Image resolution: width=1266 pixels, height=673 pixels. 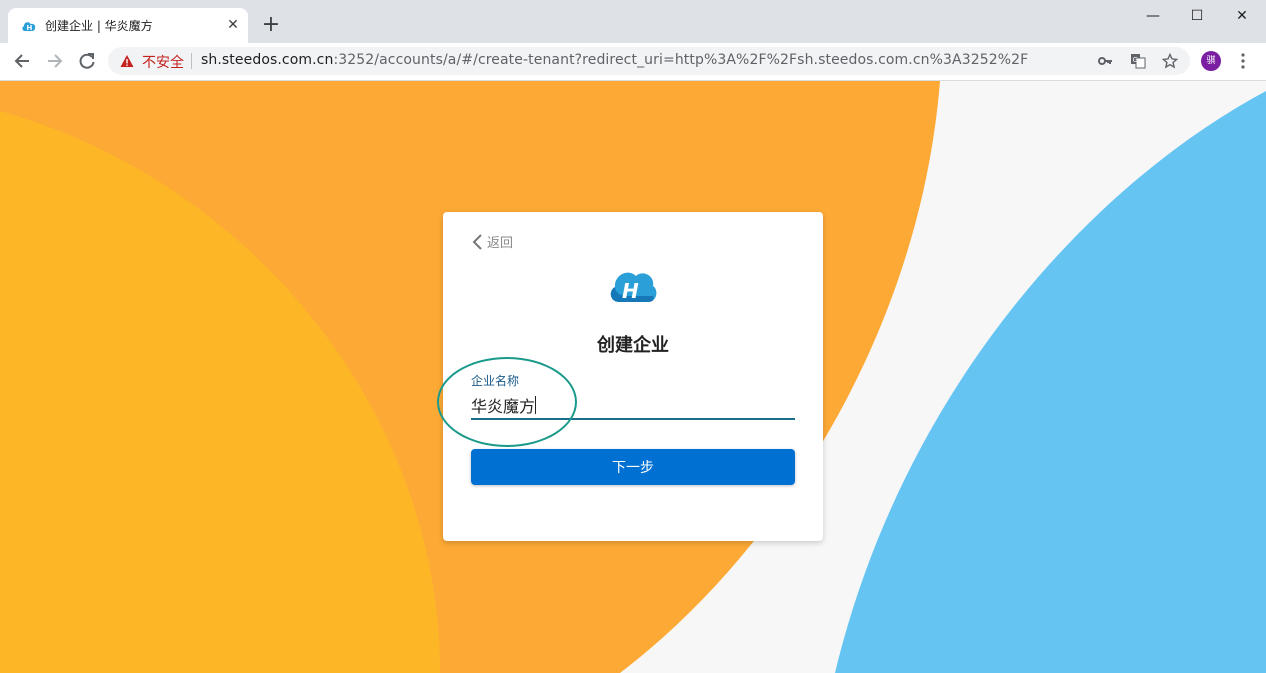 I want to click on warning-icon, so click(x=127, y=61).